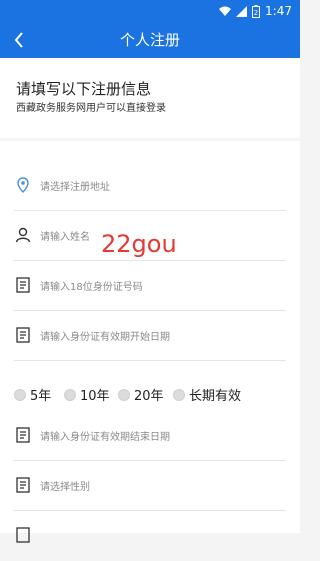 The width and height of the screenshot is (320, 561). Describe the element at coordinates (75, 187) in the screenshot. I see `address-placeholder: 请选择注册地址` at that location.